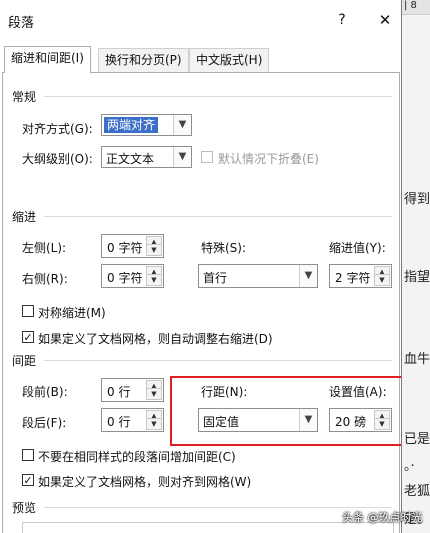 The height and width of the screenshot is (533, 430). I want to click on preview-box, so click(208, 527).